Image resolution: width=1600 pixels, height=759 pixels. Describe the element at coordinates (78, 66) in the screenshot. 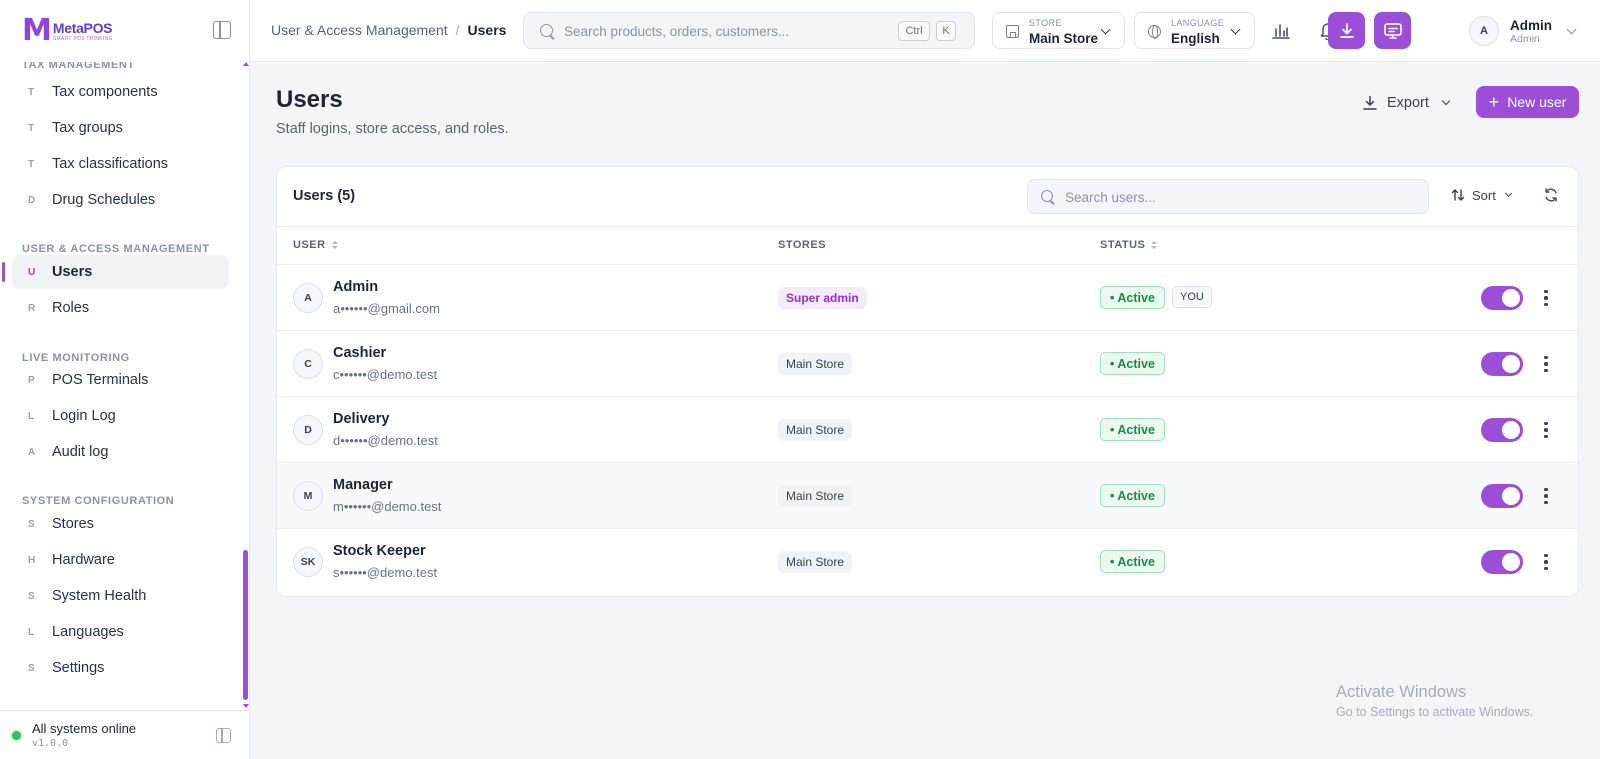

I see `section-tax-management: TAX MANAGEMENT` at that location.